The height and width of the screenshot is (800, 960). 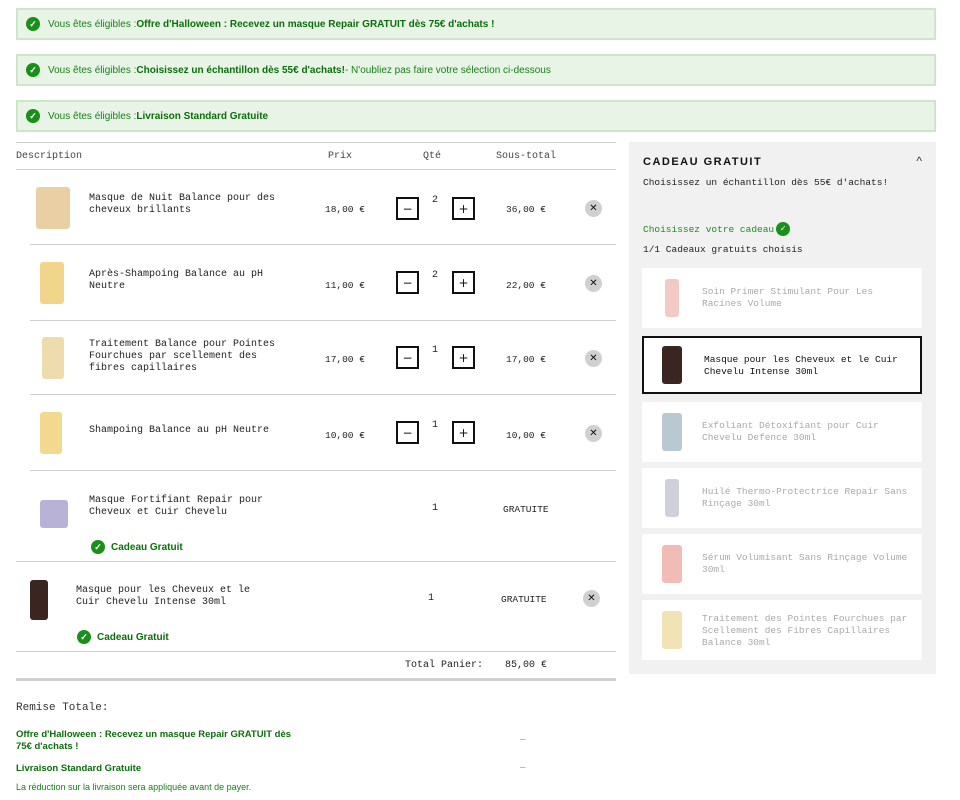 What do you see at coordinates (723, 249) in the screenshot?
I see `gift-count: 1/1 Cadeaux gratuits choisis` at bounding box center [723, 249].